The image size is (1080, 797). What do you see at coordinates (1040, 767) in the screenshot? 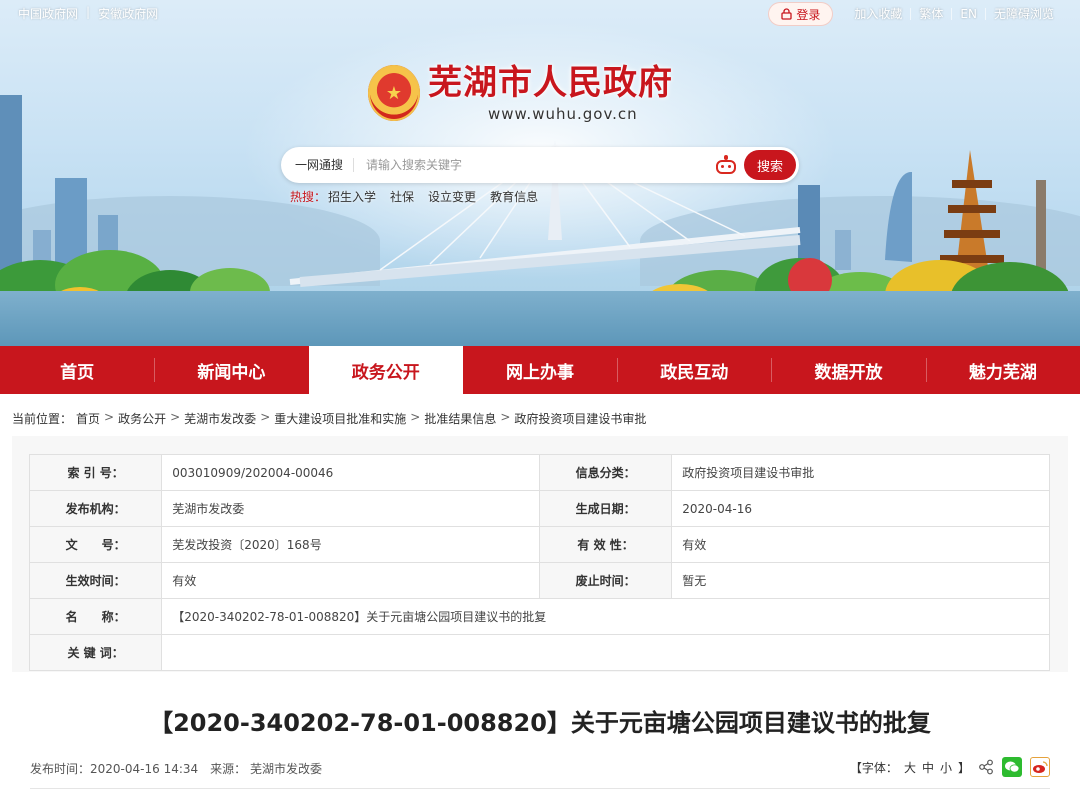
I see `weibo-share-icon` at bounding box center [1040, 767].